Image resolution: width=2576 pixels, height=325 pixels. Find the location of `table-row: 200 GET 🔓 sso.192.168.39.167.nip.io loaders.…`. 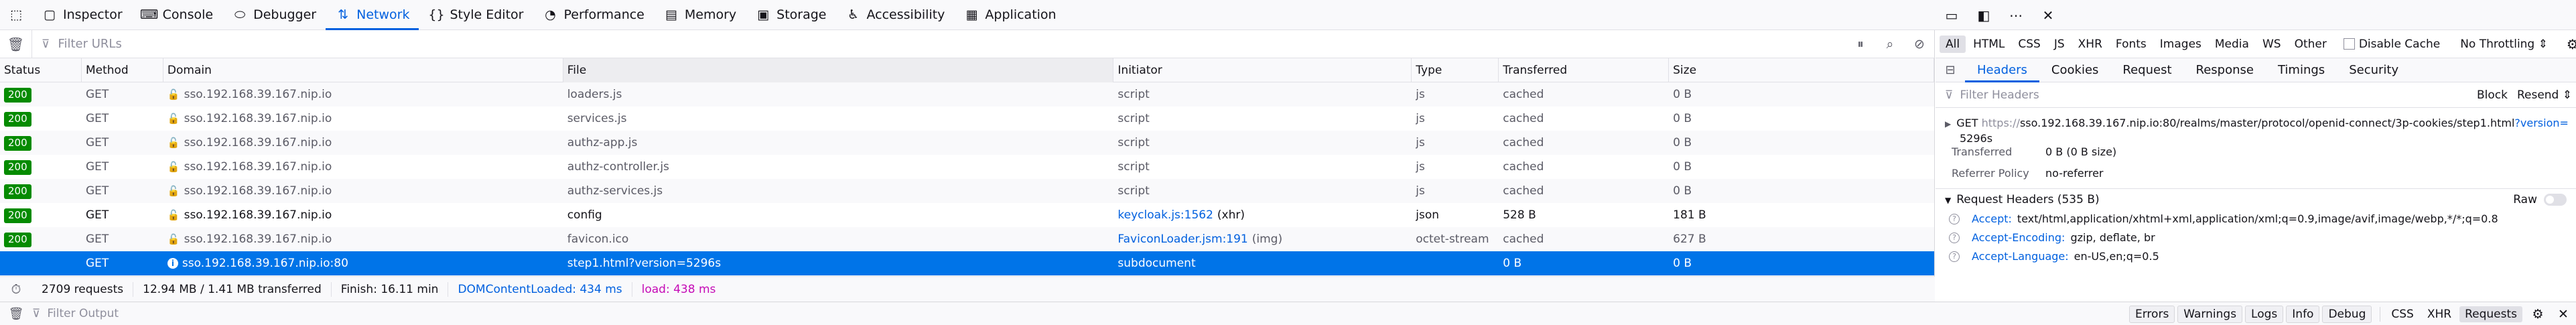

table-row: 200 GET 🔓 sso.192.168.39.167.nip.io loaders.… is located at coordinates (967, 94).